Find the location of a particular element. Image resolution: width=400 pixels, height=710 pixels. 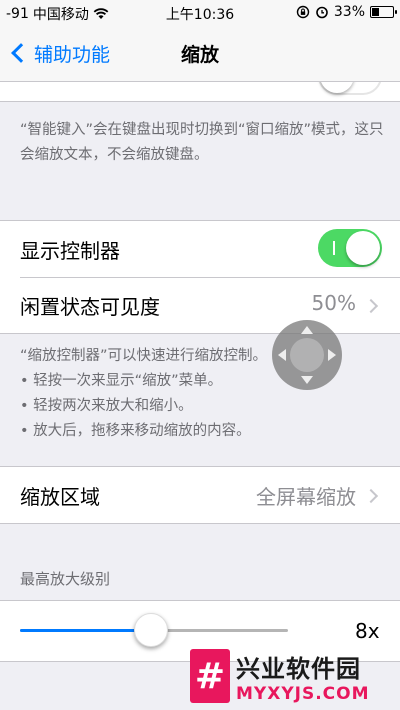

max-zoom-value: 8x is located at coordinates (367, 631).